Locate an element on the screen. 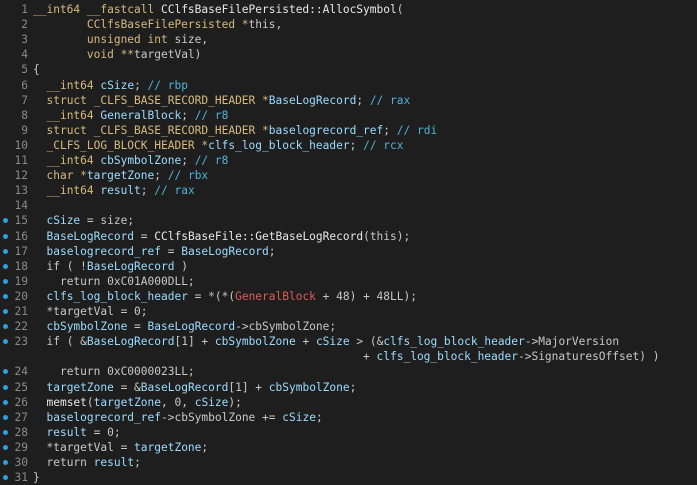 The width and height of the screenshot is (697, 485). code-line: 2 CClfsBaseFilePersisted *this, is located at coordinates (348, 24).